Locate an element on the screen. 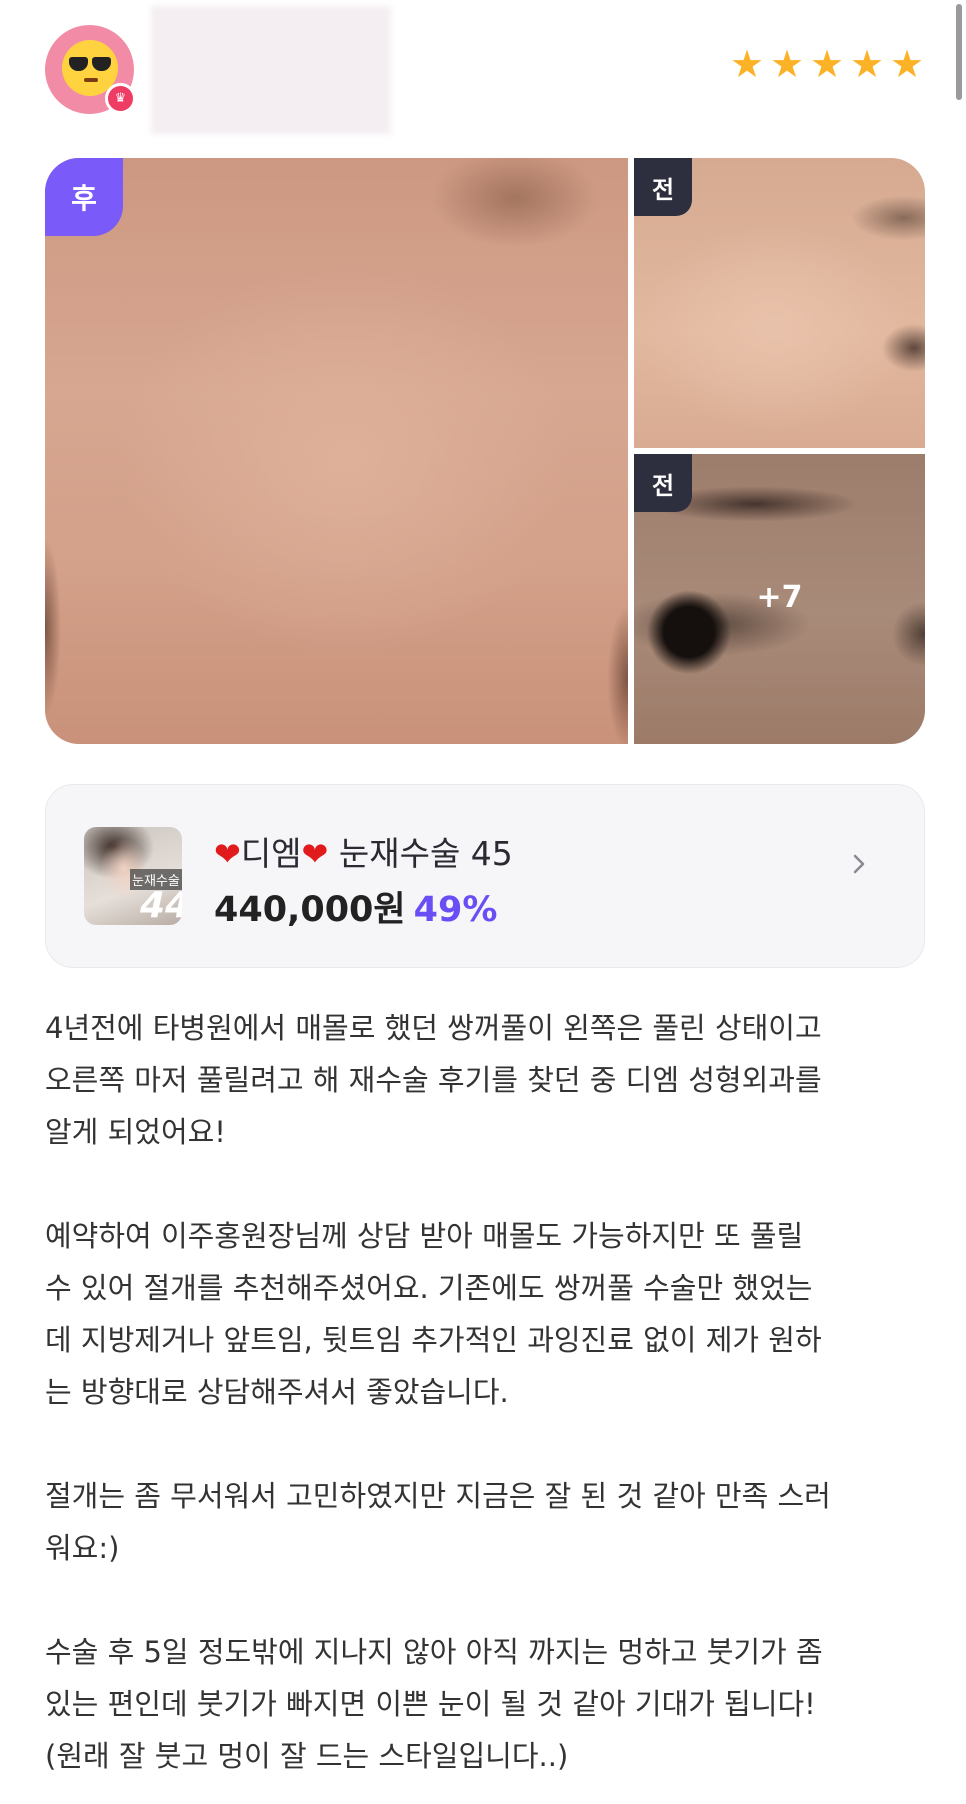  star-rating: ★ ★ ★ ★ ★ is located at coordinates (827, 64).